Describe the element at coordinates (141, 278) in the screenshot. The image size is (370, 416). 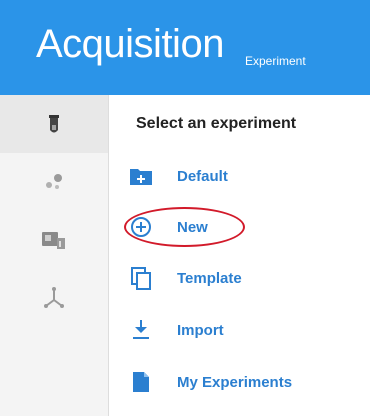
I see `copy-icon` at that location.